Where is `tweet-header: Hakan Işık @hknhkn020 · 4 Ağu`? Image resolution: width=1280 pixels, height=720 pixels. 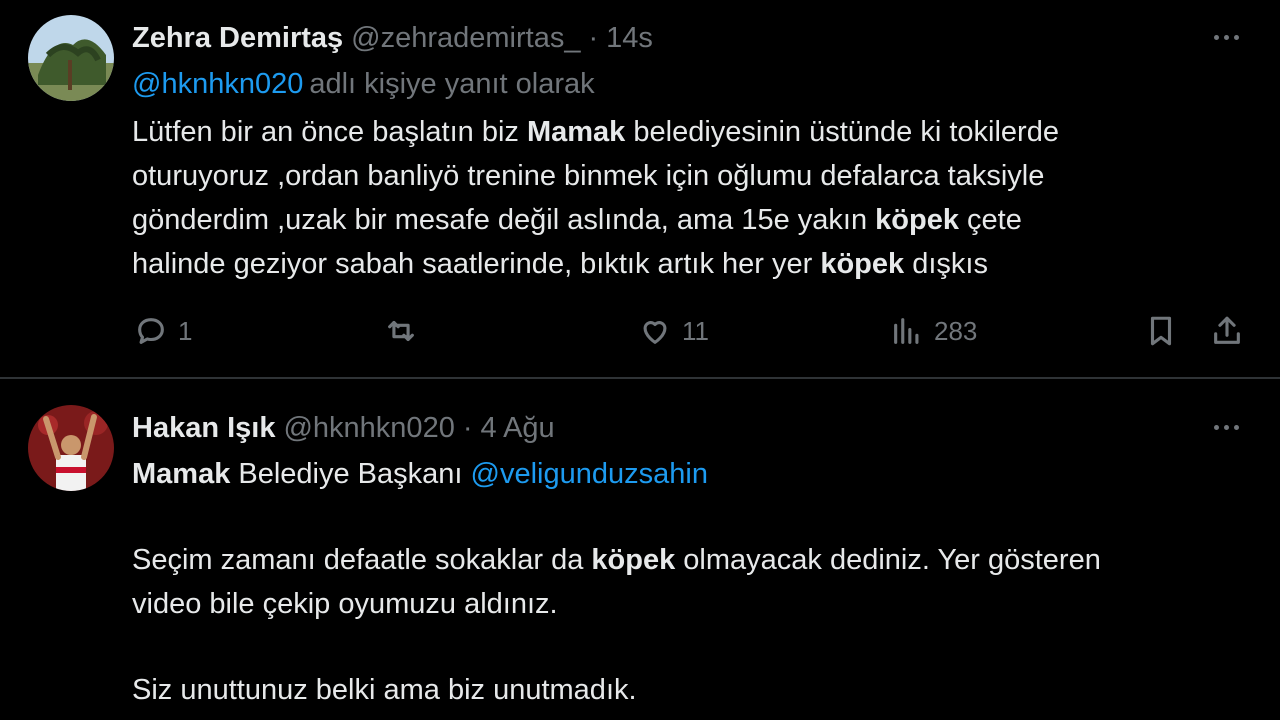 tweet-header: Hakan Işık @hknhkn020 · 4 Ağu is located at coordinates (343, 428).